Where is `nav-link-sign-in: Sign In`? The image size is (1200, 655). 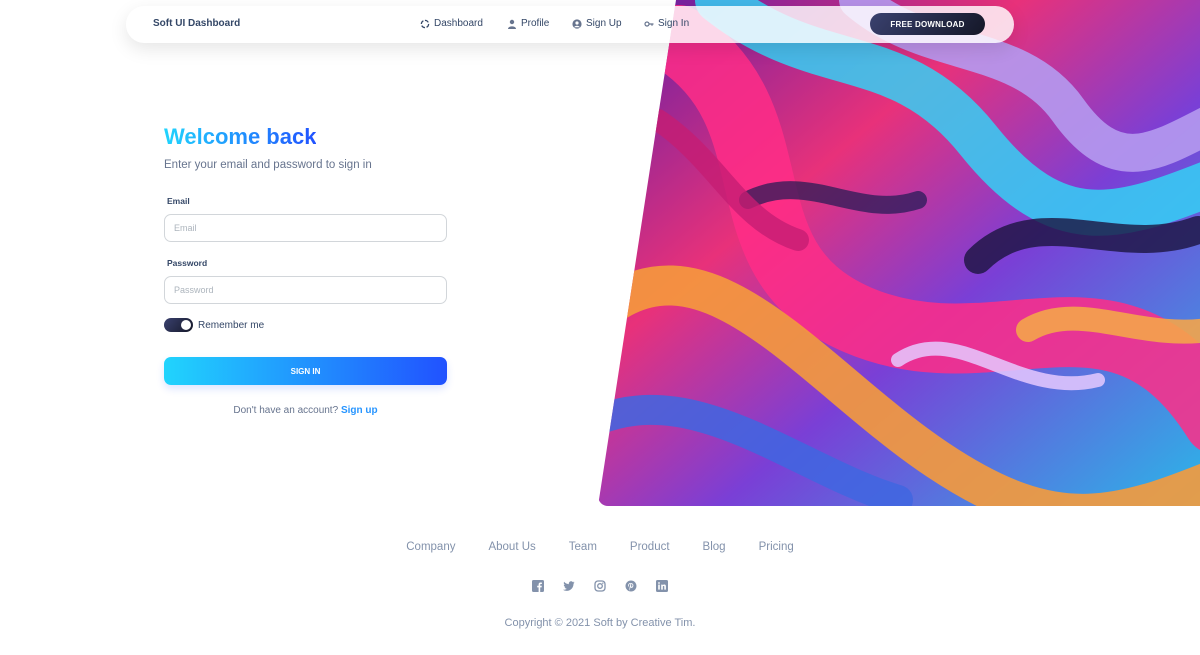
nav-link-sign-in: Sign In is located at coordinates (666, 23).